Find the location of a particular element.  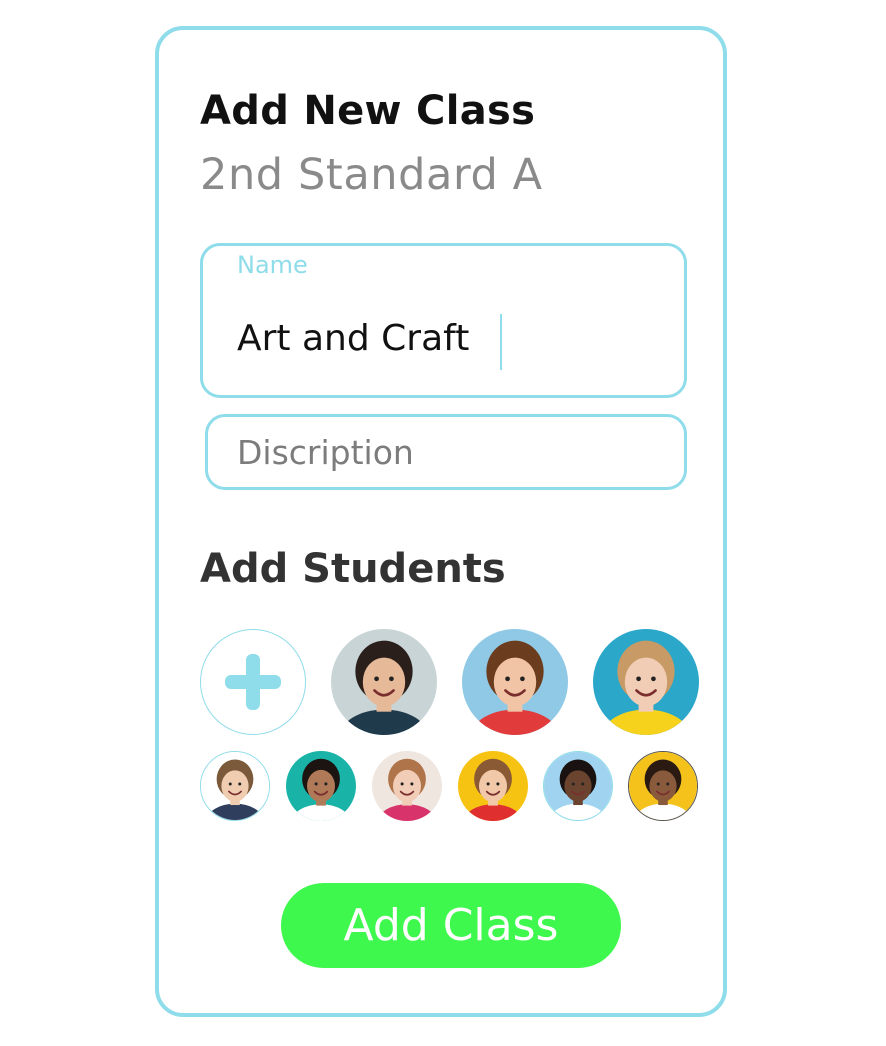

class-subtitle: 2nd Standard A is located at coordinates (371, 175).